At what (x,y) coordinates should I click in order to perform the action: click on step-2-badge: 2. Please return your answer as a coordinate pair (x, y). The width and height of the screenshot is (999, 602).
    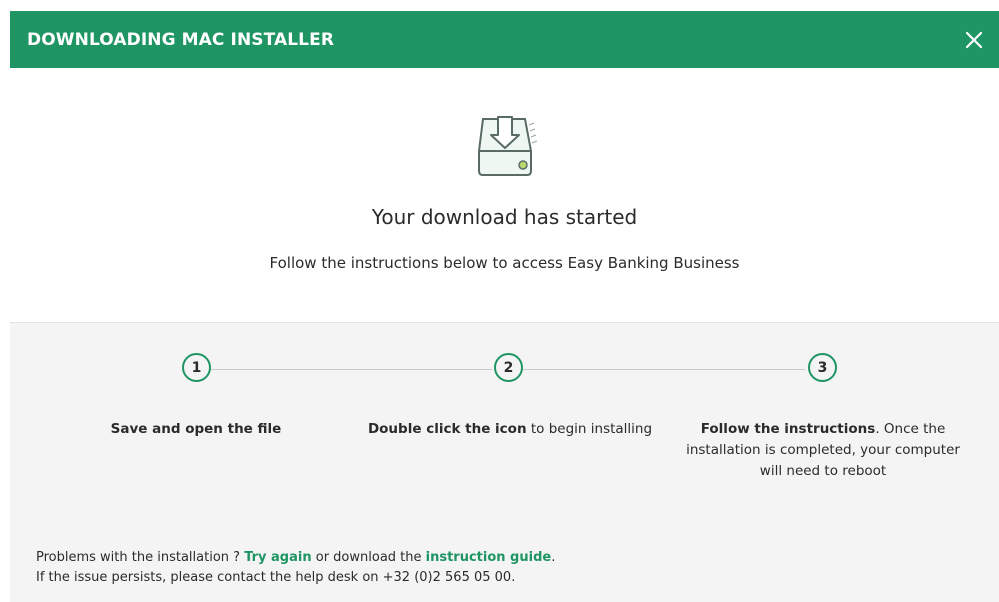
    Looking at the image, I should click on (508, 367).